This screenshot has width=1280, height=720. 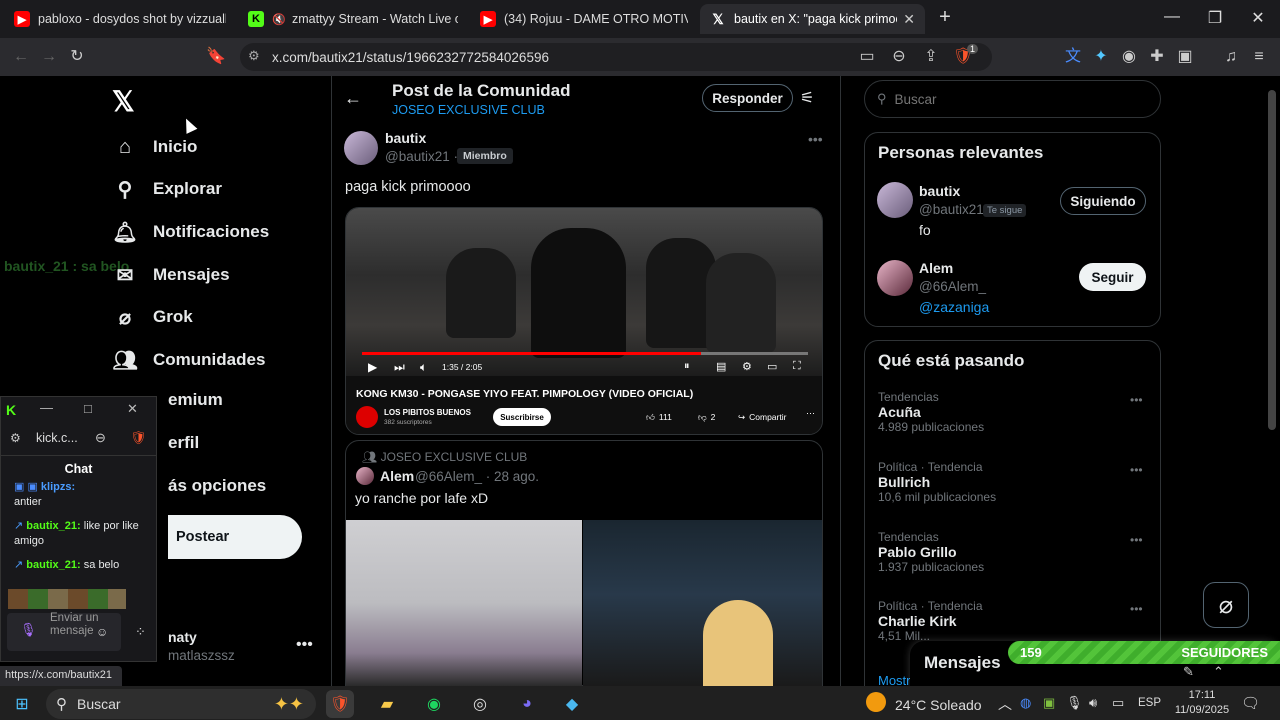 I want to click on cast-icon: ▭, so click(x=867, y=57).